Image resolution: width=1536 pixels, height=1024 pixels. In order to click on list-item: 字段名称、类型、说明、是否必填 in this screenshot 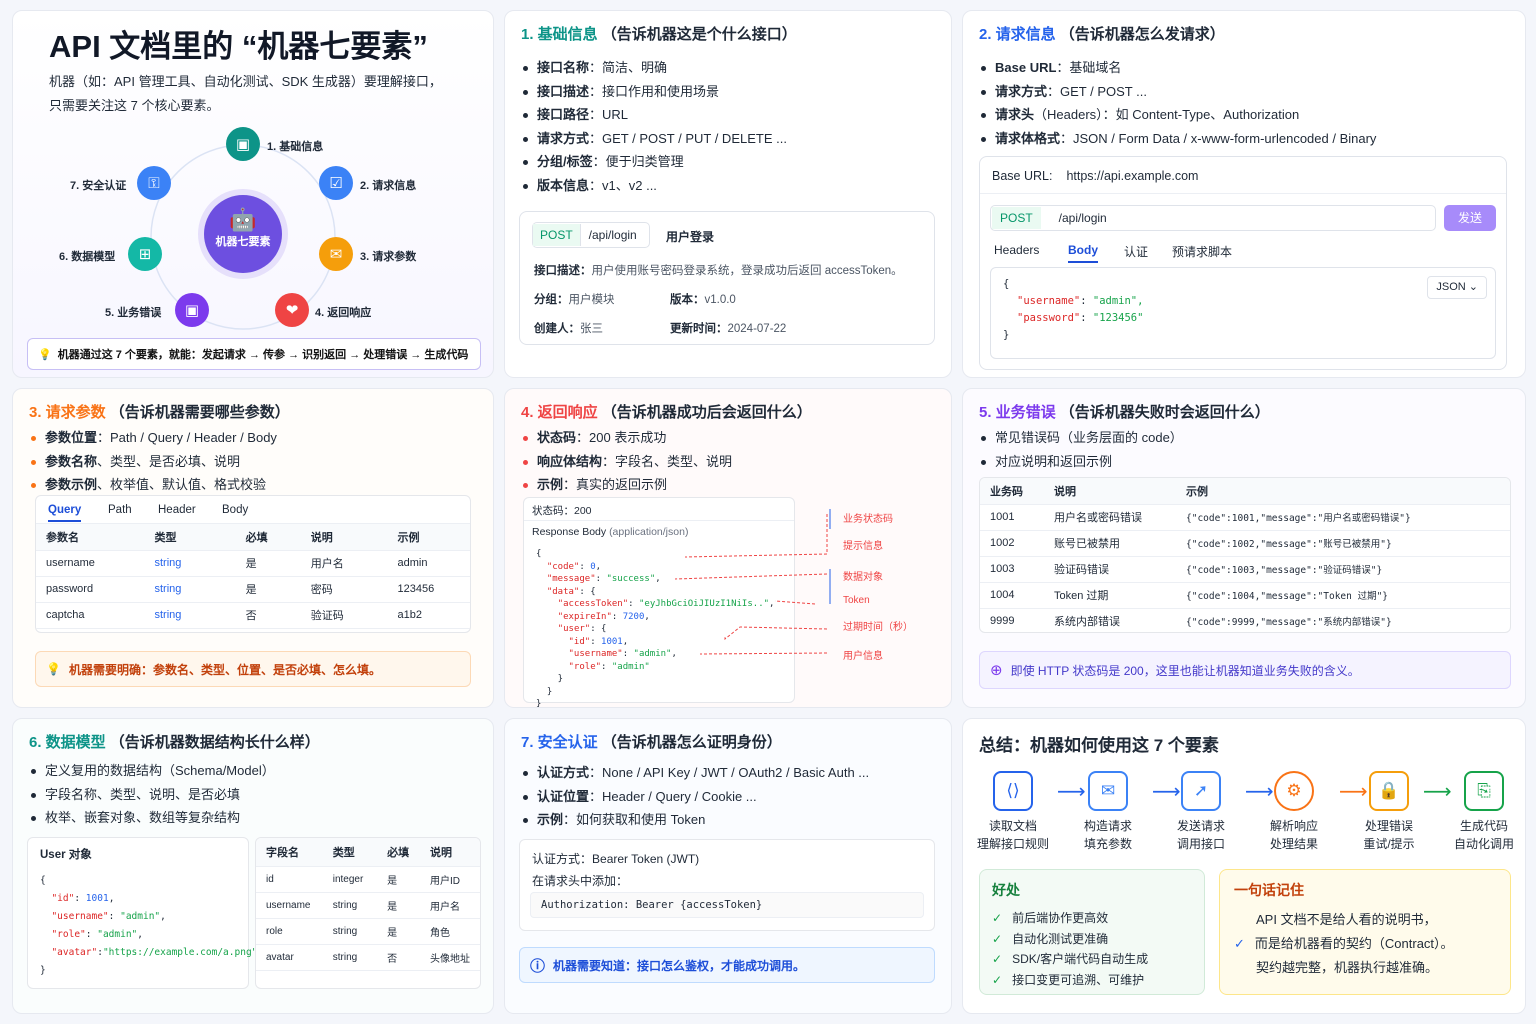, I will do `click(153, 795)`.